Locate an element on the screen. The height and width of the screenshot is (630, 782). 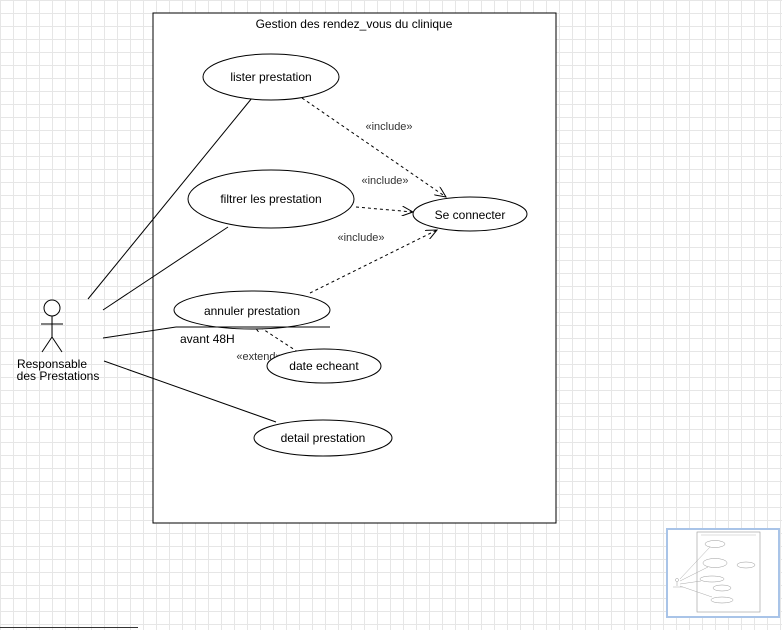
usecase-filtrer-prestation: filtrer les prestation is located at coordinates (271, 199).